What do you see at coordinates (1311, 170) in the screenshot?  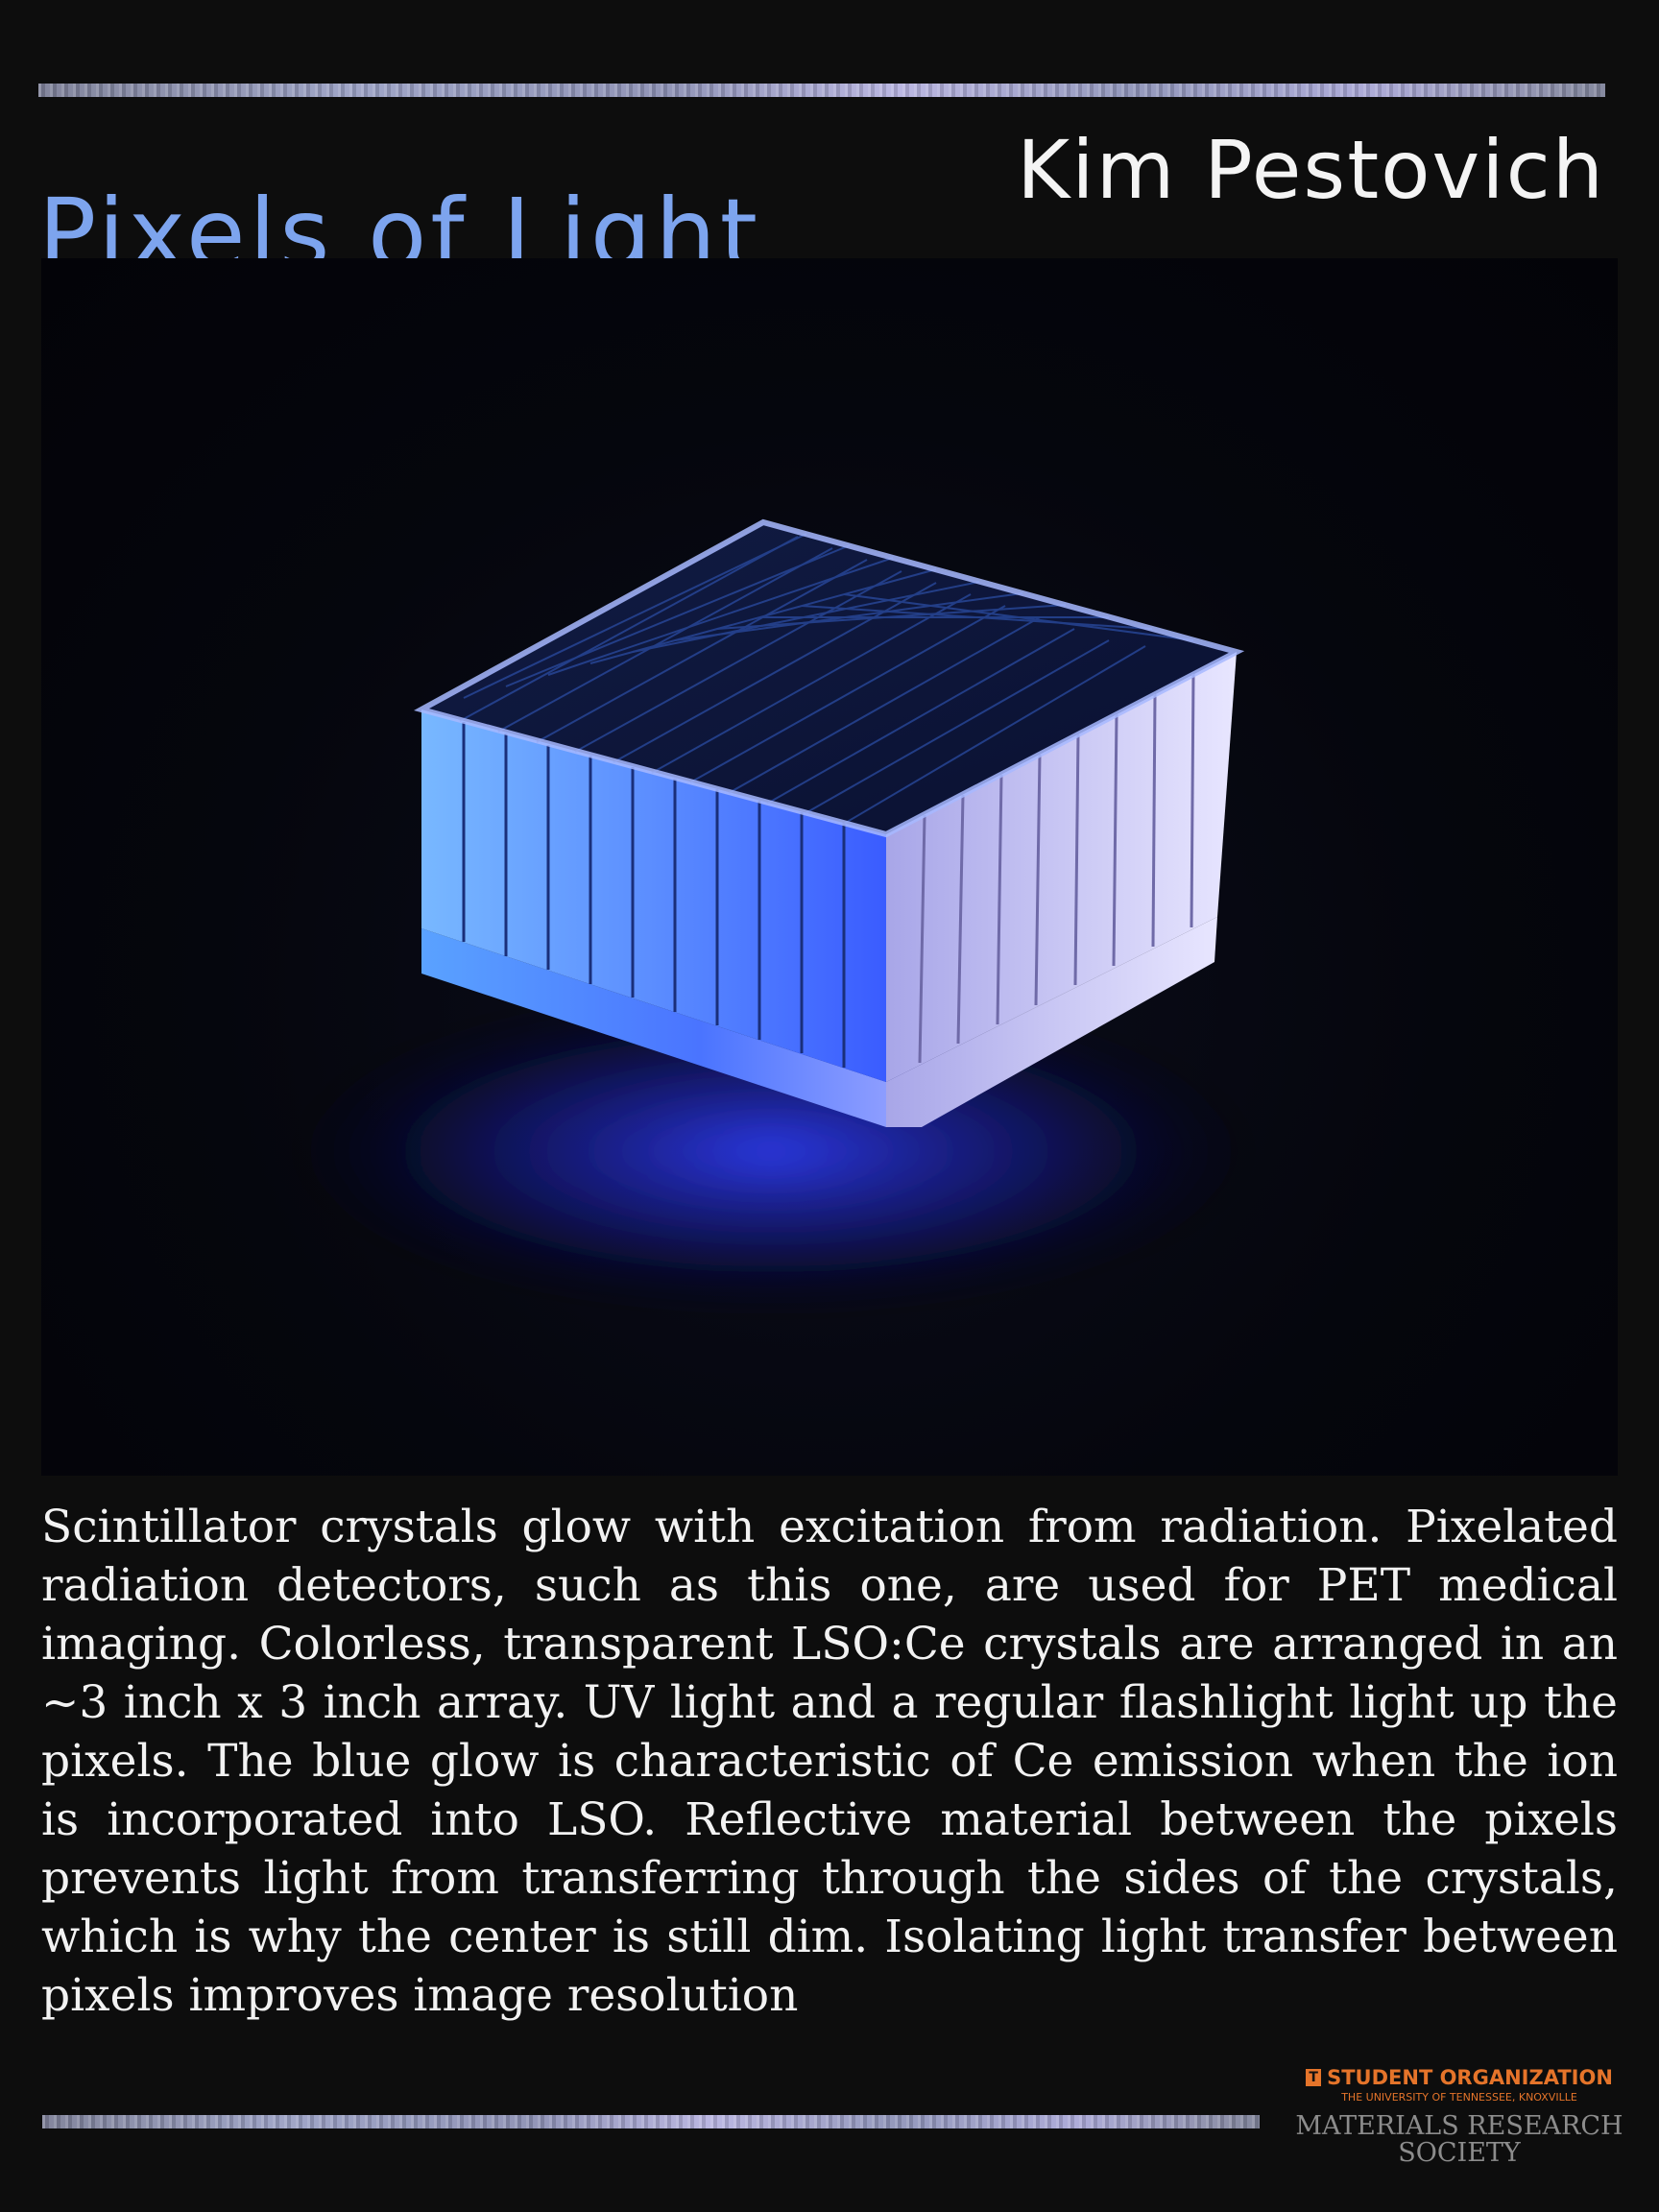 I see `author-name: Kim Pestovich` at bounding box center [1311, 170].